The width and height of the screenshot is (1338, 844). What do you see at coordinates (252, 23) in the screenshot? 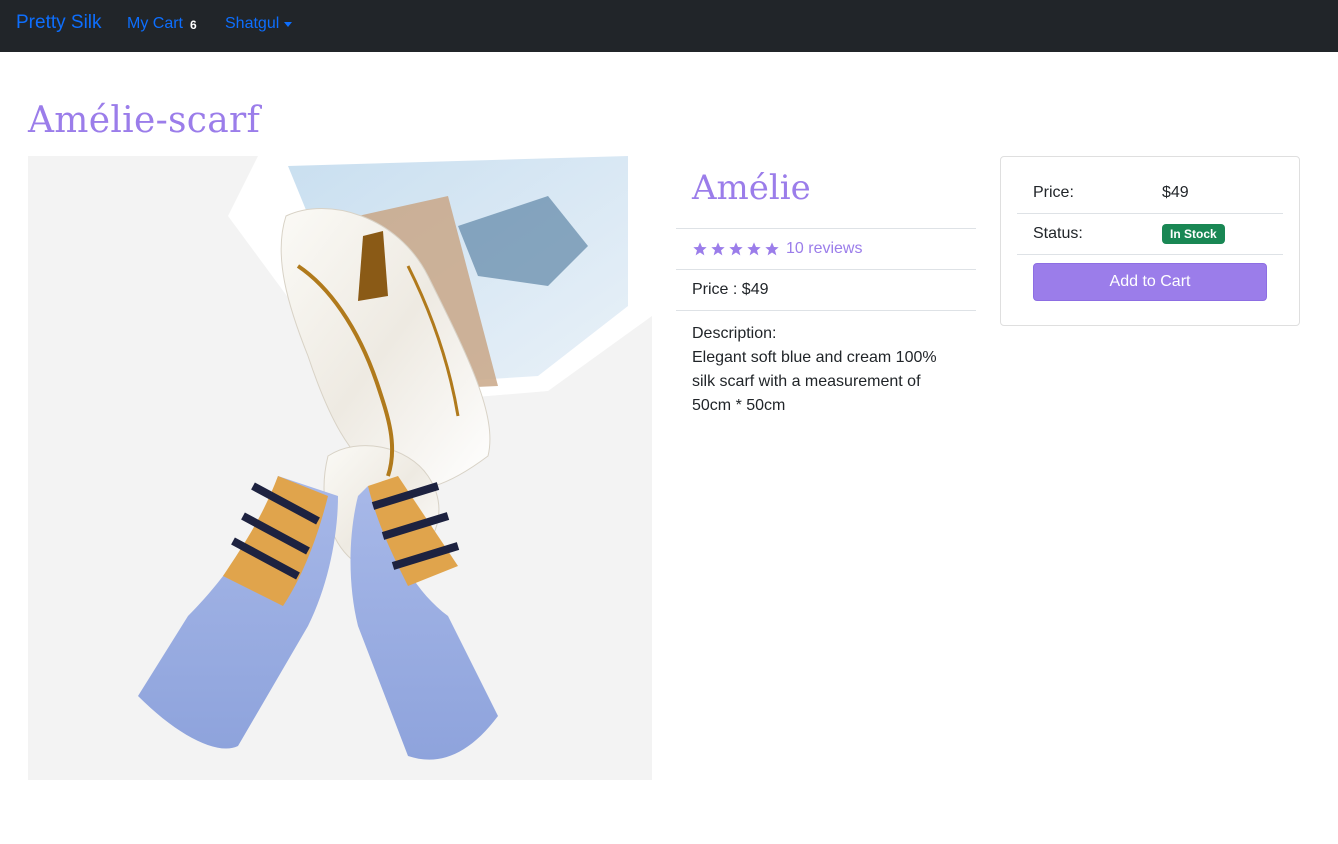
I see `user-name: Shatgul` at bounding box center [252, 23].